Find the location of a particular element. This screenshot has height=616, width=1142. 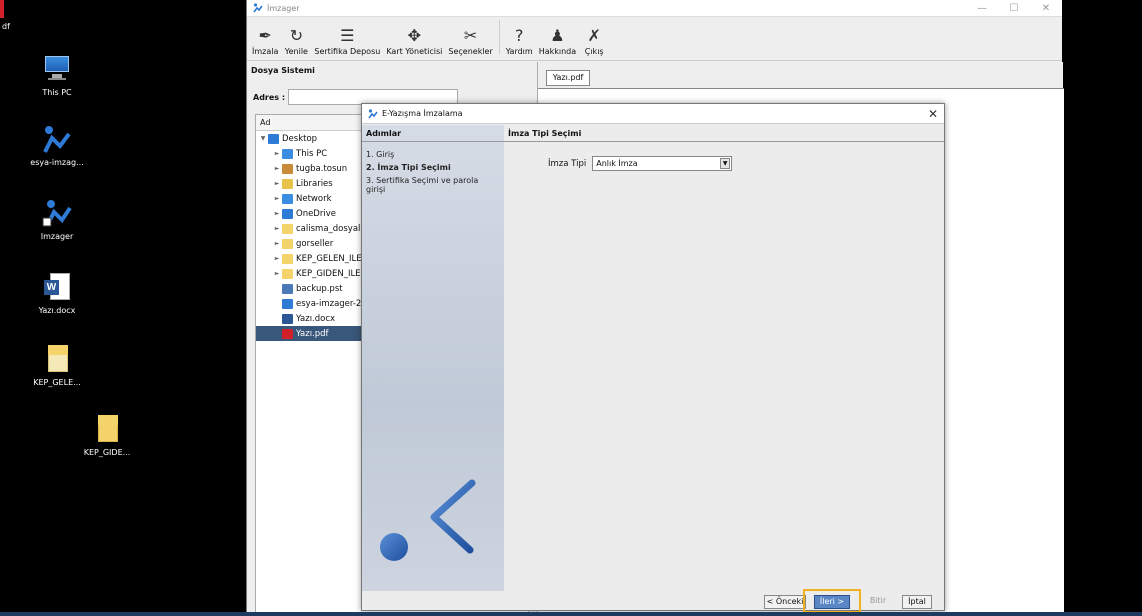

tab-yazi-pdf: Yazı.pdf is located at coordinates (568, 78).